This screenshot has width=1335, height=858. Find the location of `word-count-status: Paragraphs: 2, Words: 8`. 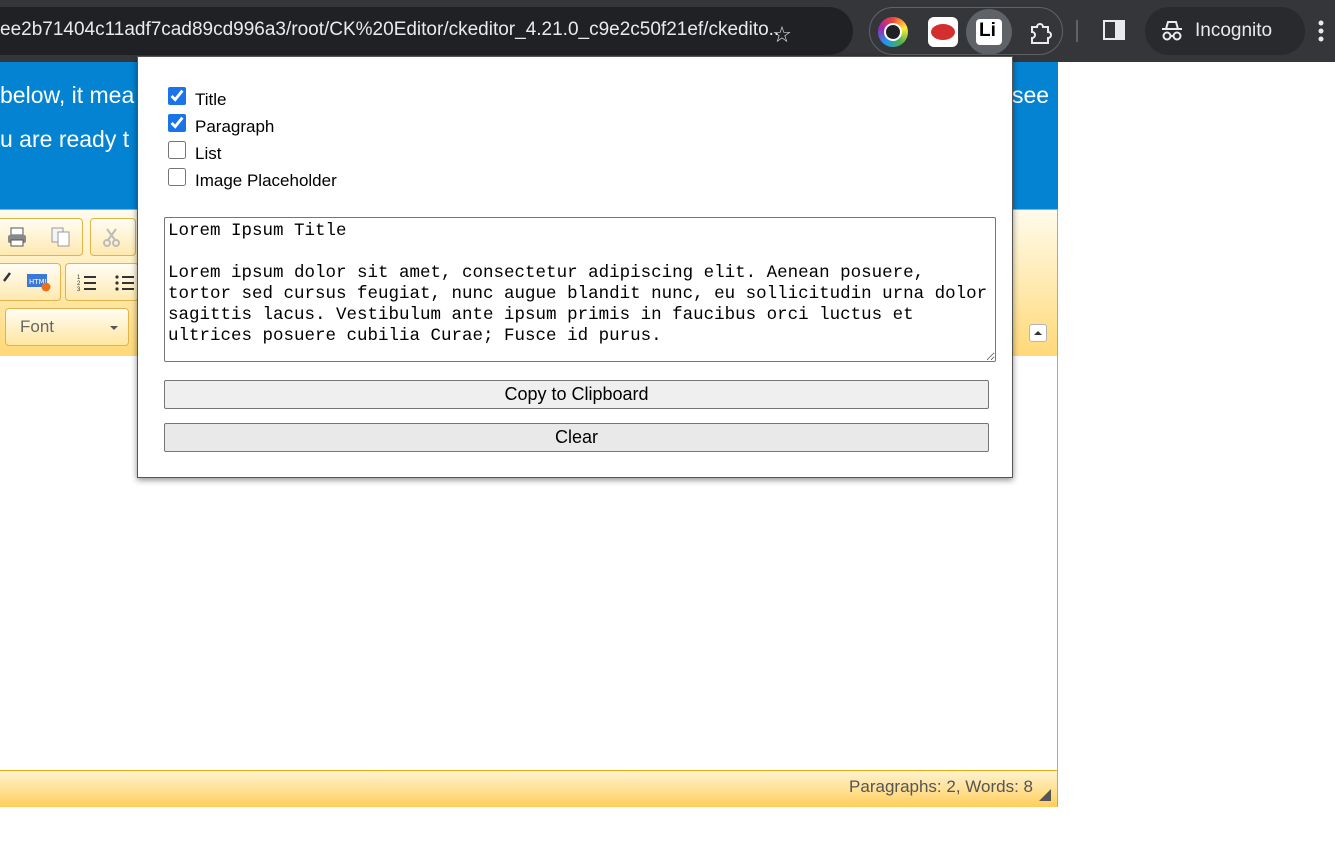

word-count-status: Paragraphs: 2, Words: 8 is located at coordinates (941, 786).